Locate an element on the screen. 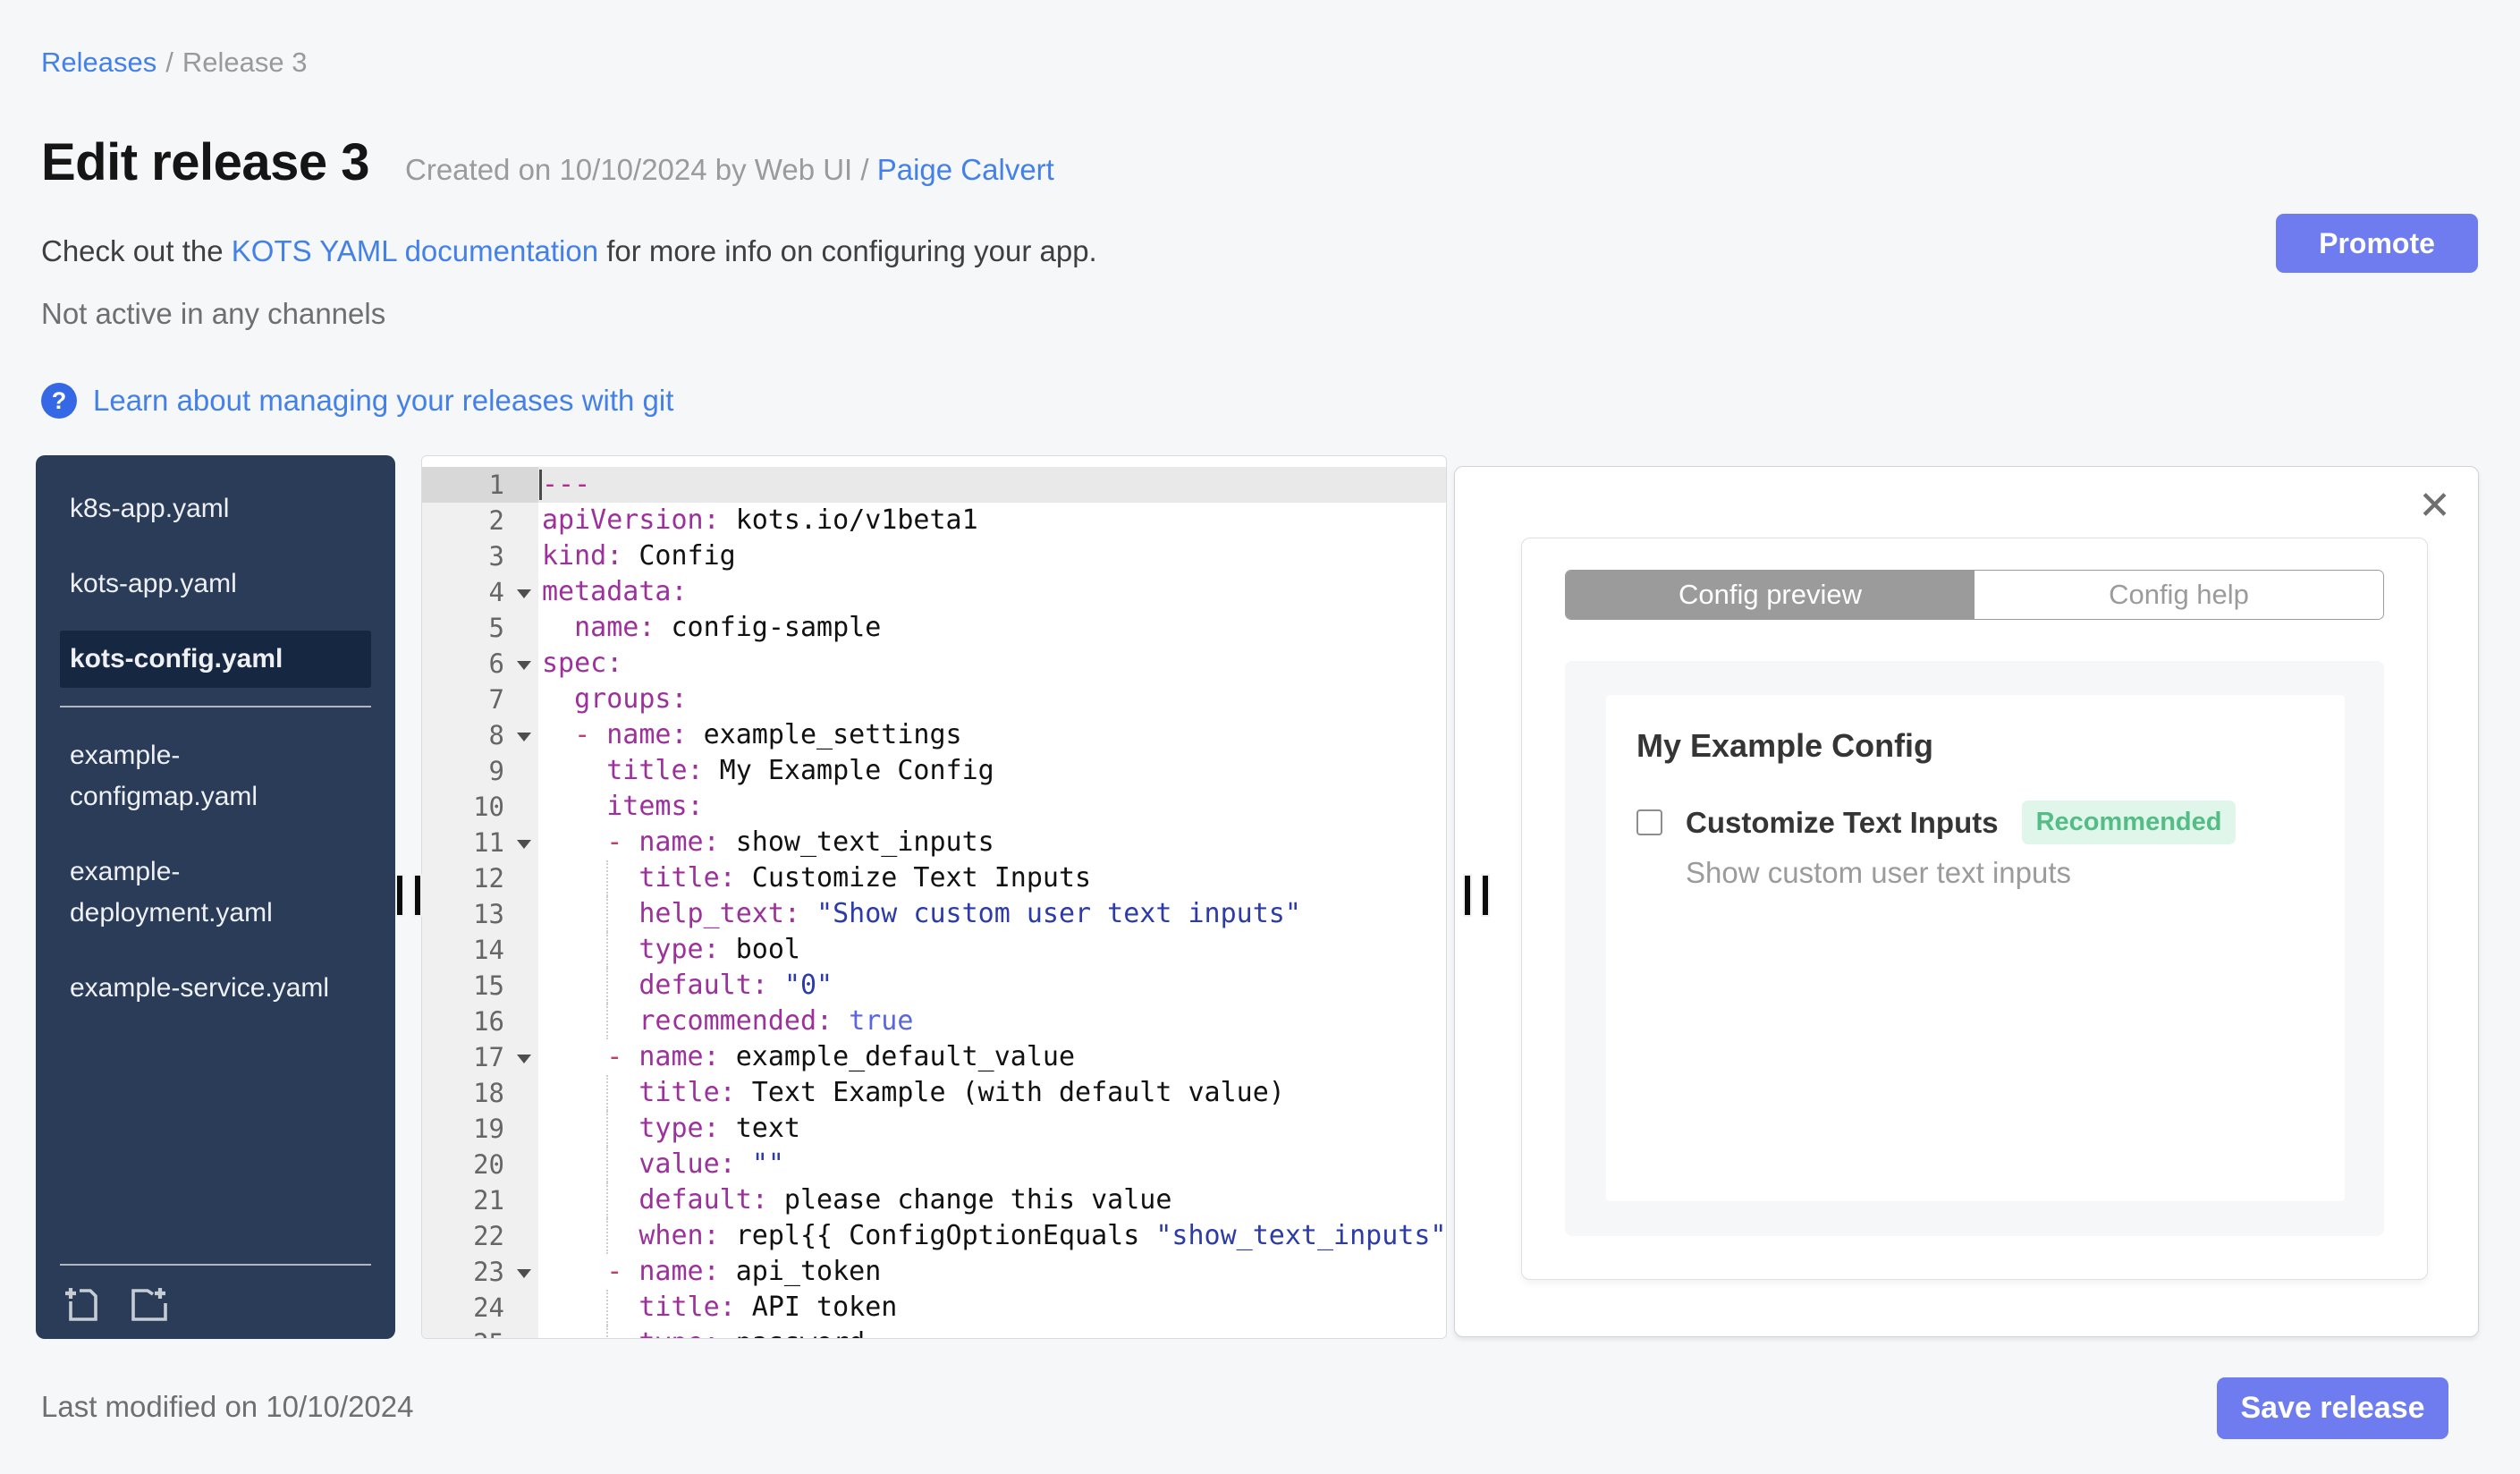 The image size is (2520, 1474). preview-resize-handle is located at coordinates (1476, 895).